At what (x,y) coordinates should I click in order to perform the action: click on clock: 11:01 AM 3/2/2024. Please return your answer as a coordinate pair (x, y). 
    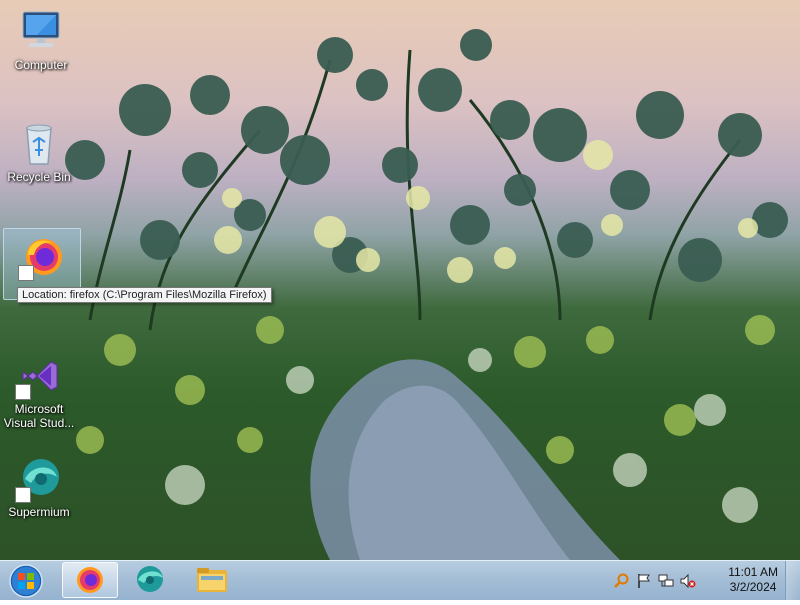
    Looking at the image, I should click on (753, 580).